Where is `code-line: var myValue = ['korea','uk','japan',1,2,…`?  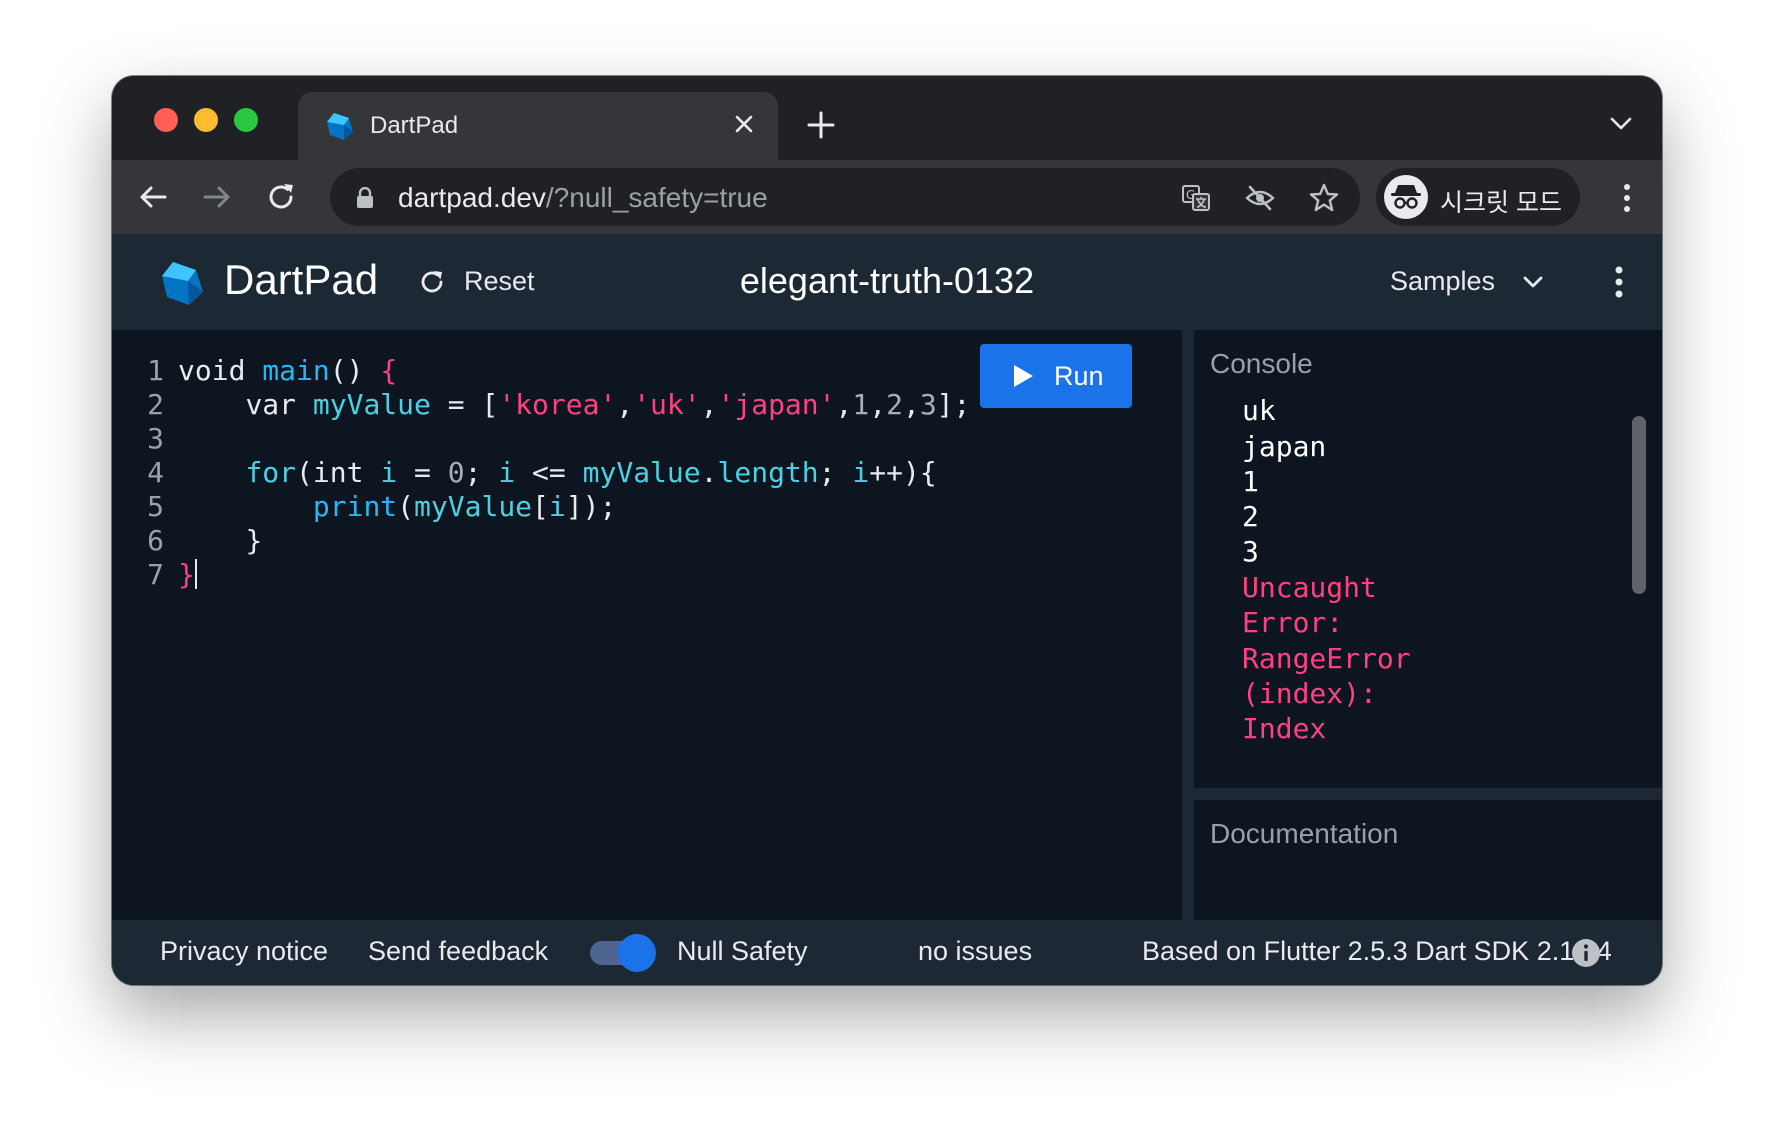
code-line: var myValue = ['korea','uk','japan',1,2,… is located at coordinates (574, 404).